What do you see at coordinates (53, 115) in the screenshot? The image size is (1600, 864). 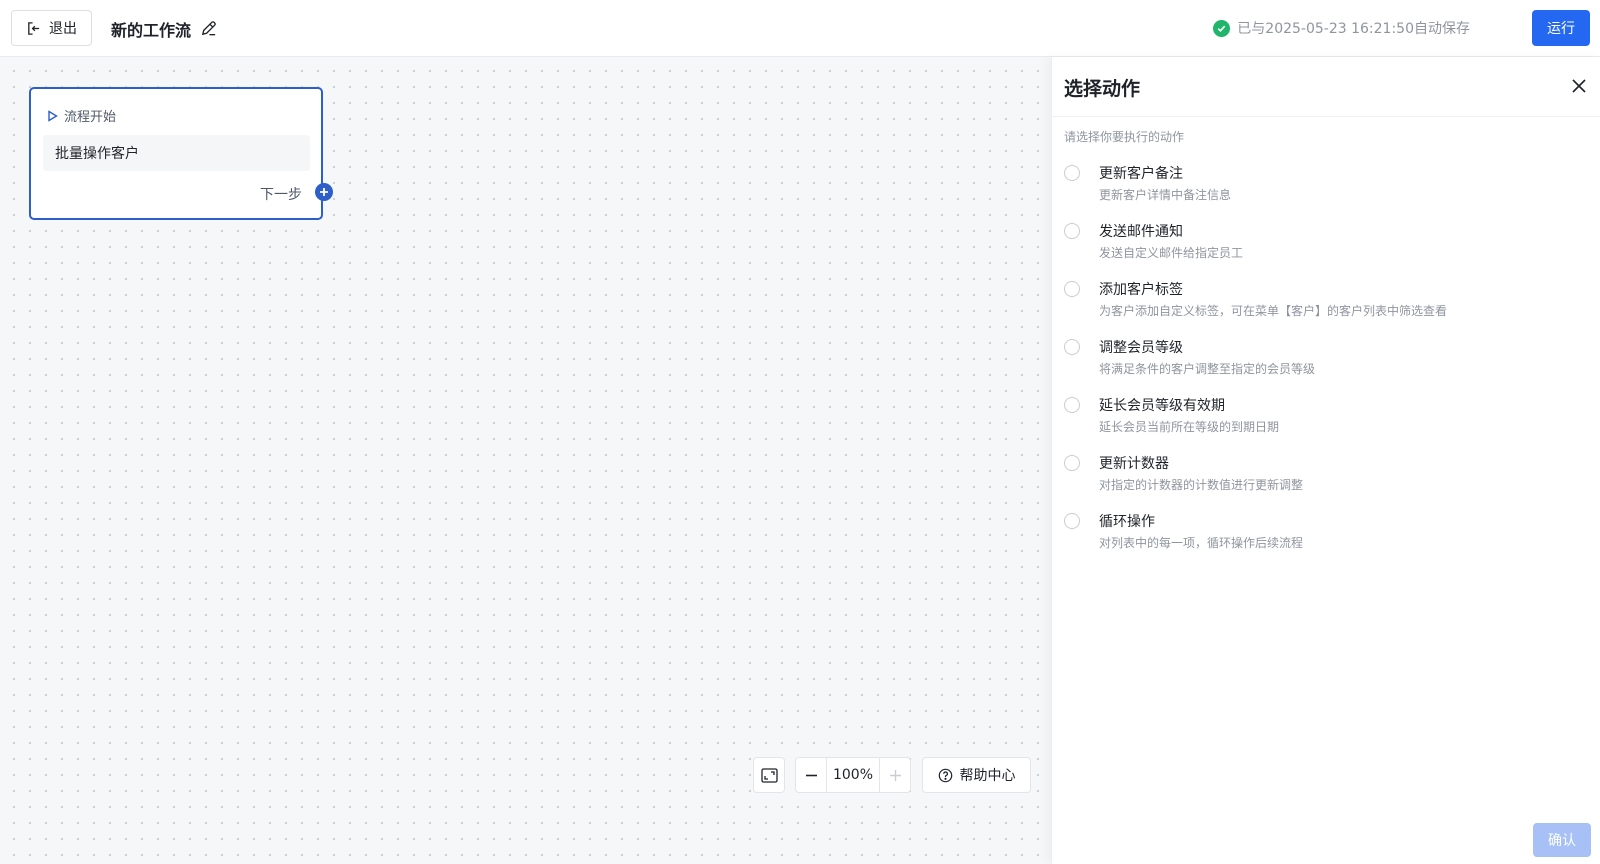 I see `play-icon` at bounding box center [53, 115].